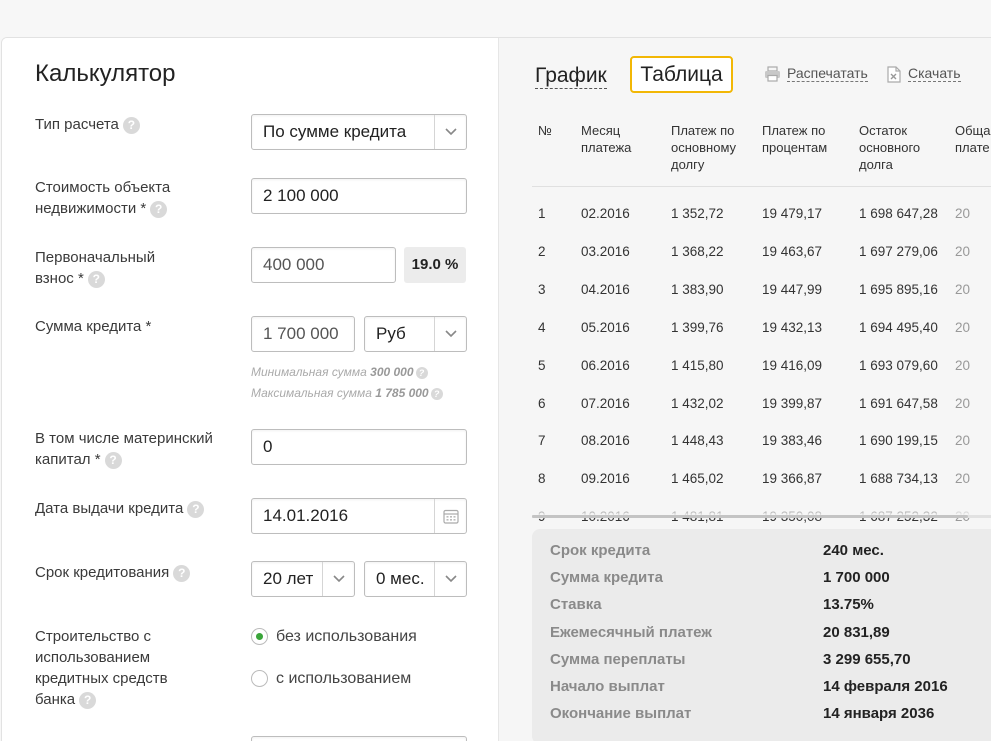  Describe the element at coordinates (856, 578) in the screenshot. I see `summary-value: 1 700 000` at that location.